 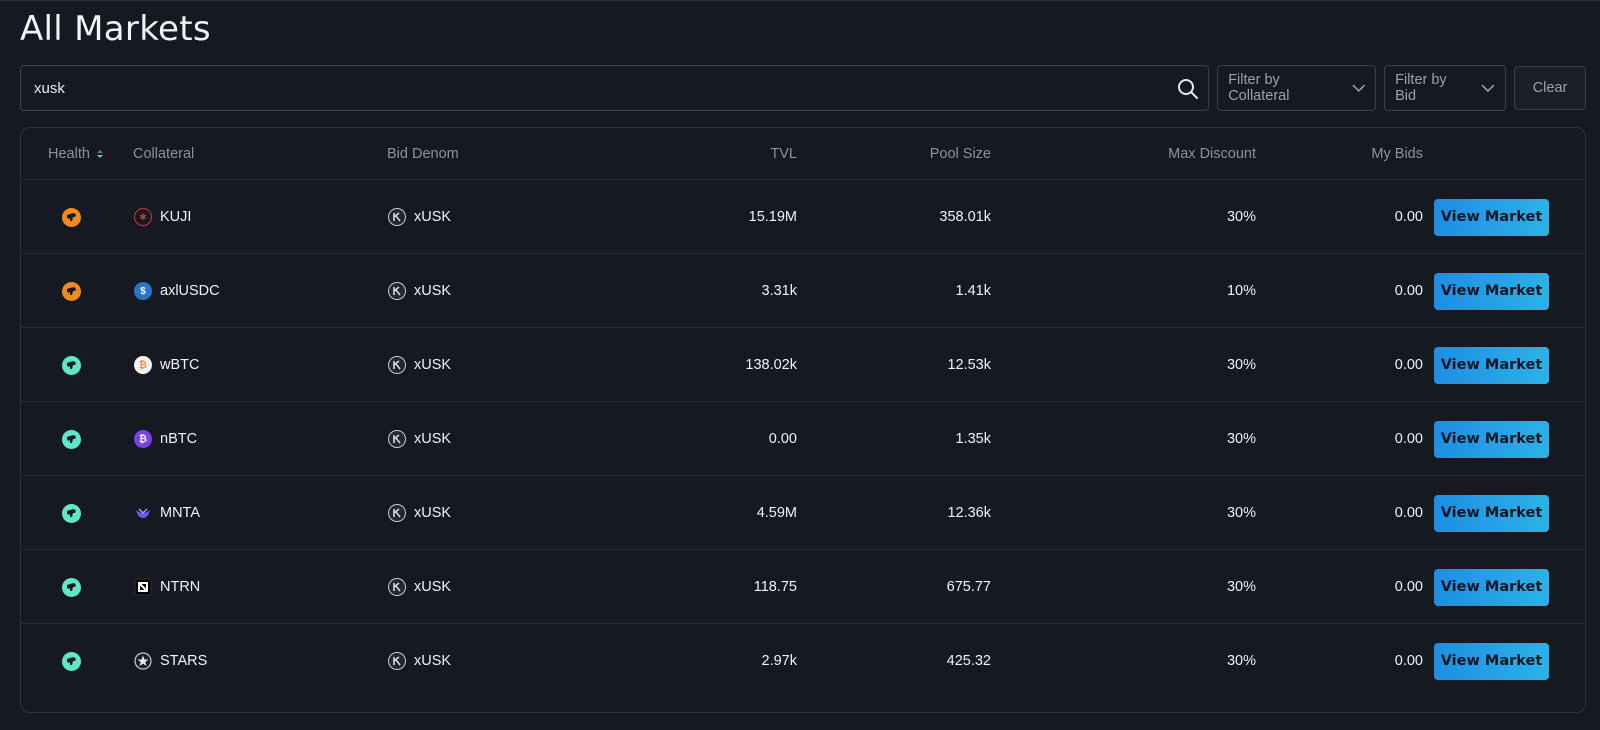 What do you see at coordinates (1421, 88) in the screenshot?
I see `filter-bid-label: Filter by Bid` at bounding box center [1421, 88].